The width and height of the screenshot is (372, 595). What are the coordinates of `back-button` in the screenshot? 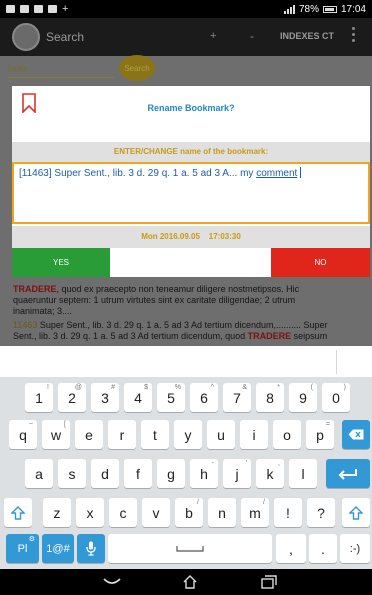 It's located at (112, 582).